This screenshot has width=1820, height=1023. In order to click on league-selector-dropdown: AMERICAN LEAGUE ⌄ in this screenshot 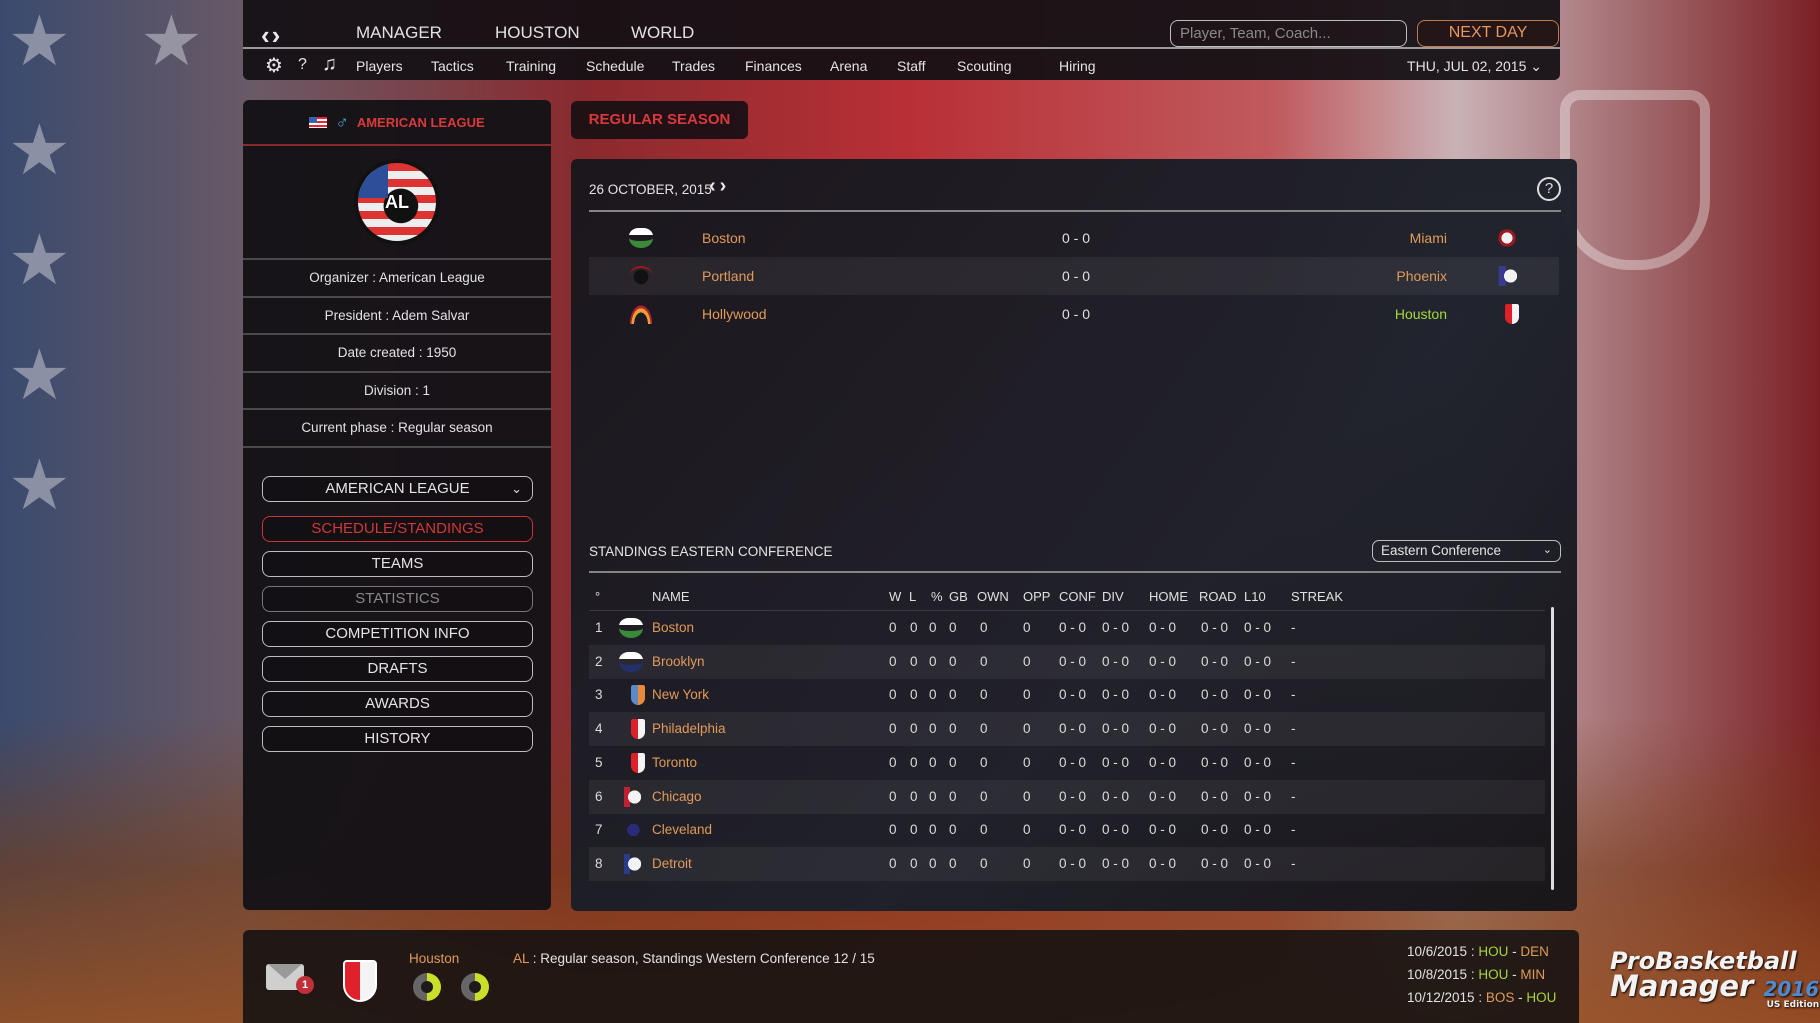, I will do `click(397, 489)`.